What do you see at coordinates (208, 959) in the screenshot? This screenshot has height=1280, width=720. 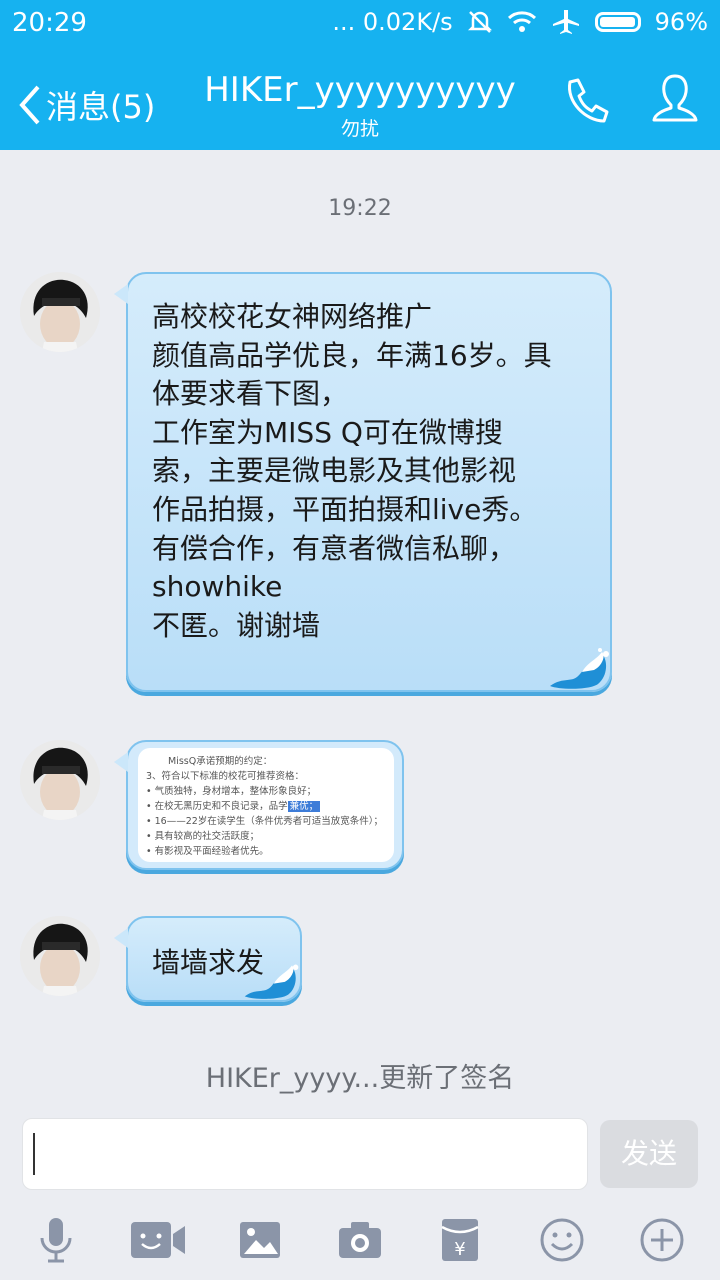 I see `message-bubble: 墙墙求发` at bounding box center [208, 959].